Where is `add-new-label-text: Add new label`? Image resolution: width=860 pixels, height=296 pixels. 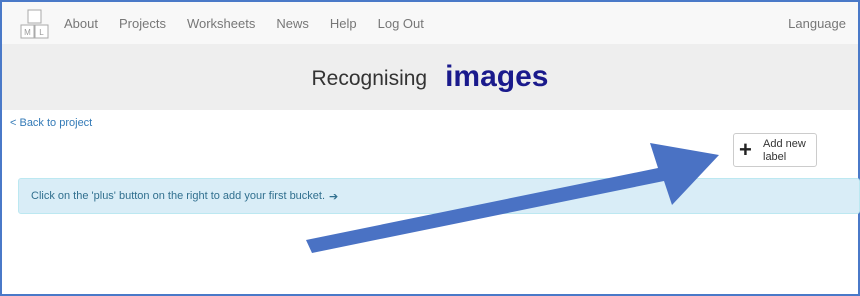
add-new-label-text: Add new label is located at coordinates (784, 150).